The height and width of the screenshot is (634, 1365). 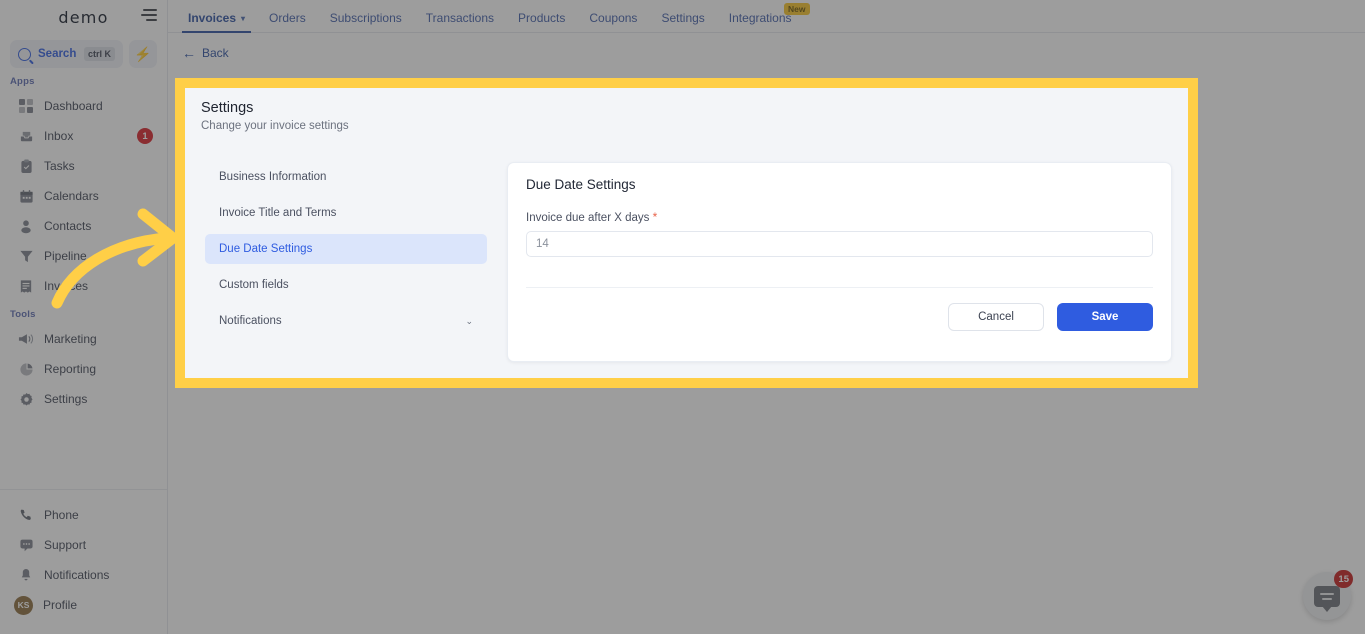 What do you see at coordinates (346, 249) in the screenshot?
I see `settings-menu-due-date-settings: Due Date Settings` at bounding box center [346, 249].